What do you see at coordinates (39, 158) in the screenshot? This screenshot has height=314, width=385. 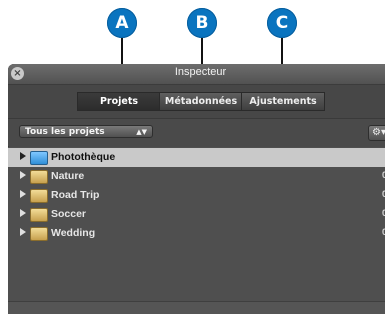 I see `library-icon` at bounding box center [39, 158].